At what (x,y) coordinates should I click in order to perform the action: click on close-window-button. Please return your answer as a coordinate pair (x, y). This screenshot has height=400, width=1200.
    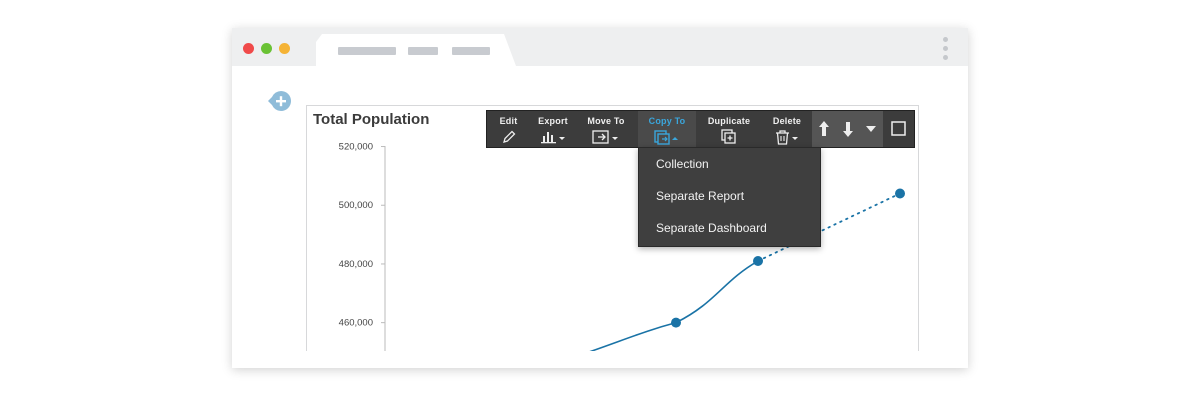
    Looking at the image, I should click on (248, 48).